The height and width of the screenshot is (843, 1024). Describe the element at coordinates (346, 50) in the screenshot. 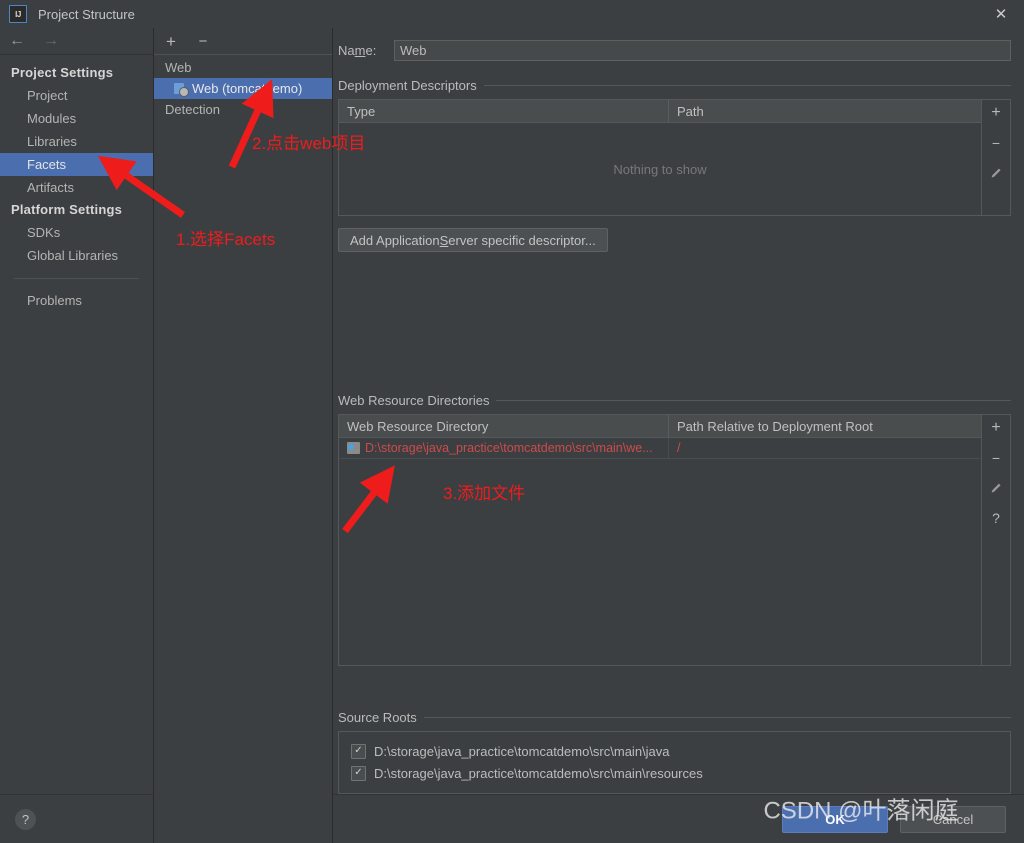

I see `facet-name-label-pre: Na` at that location.